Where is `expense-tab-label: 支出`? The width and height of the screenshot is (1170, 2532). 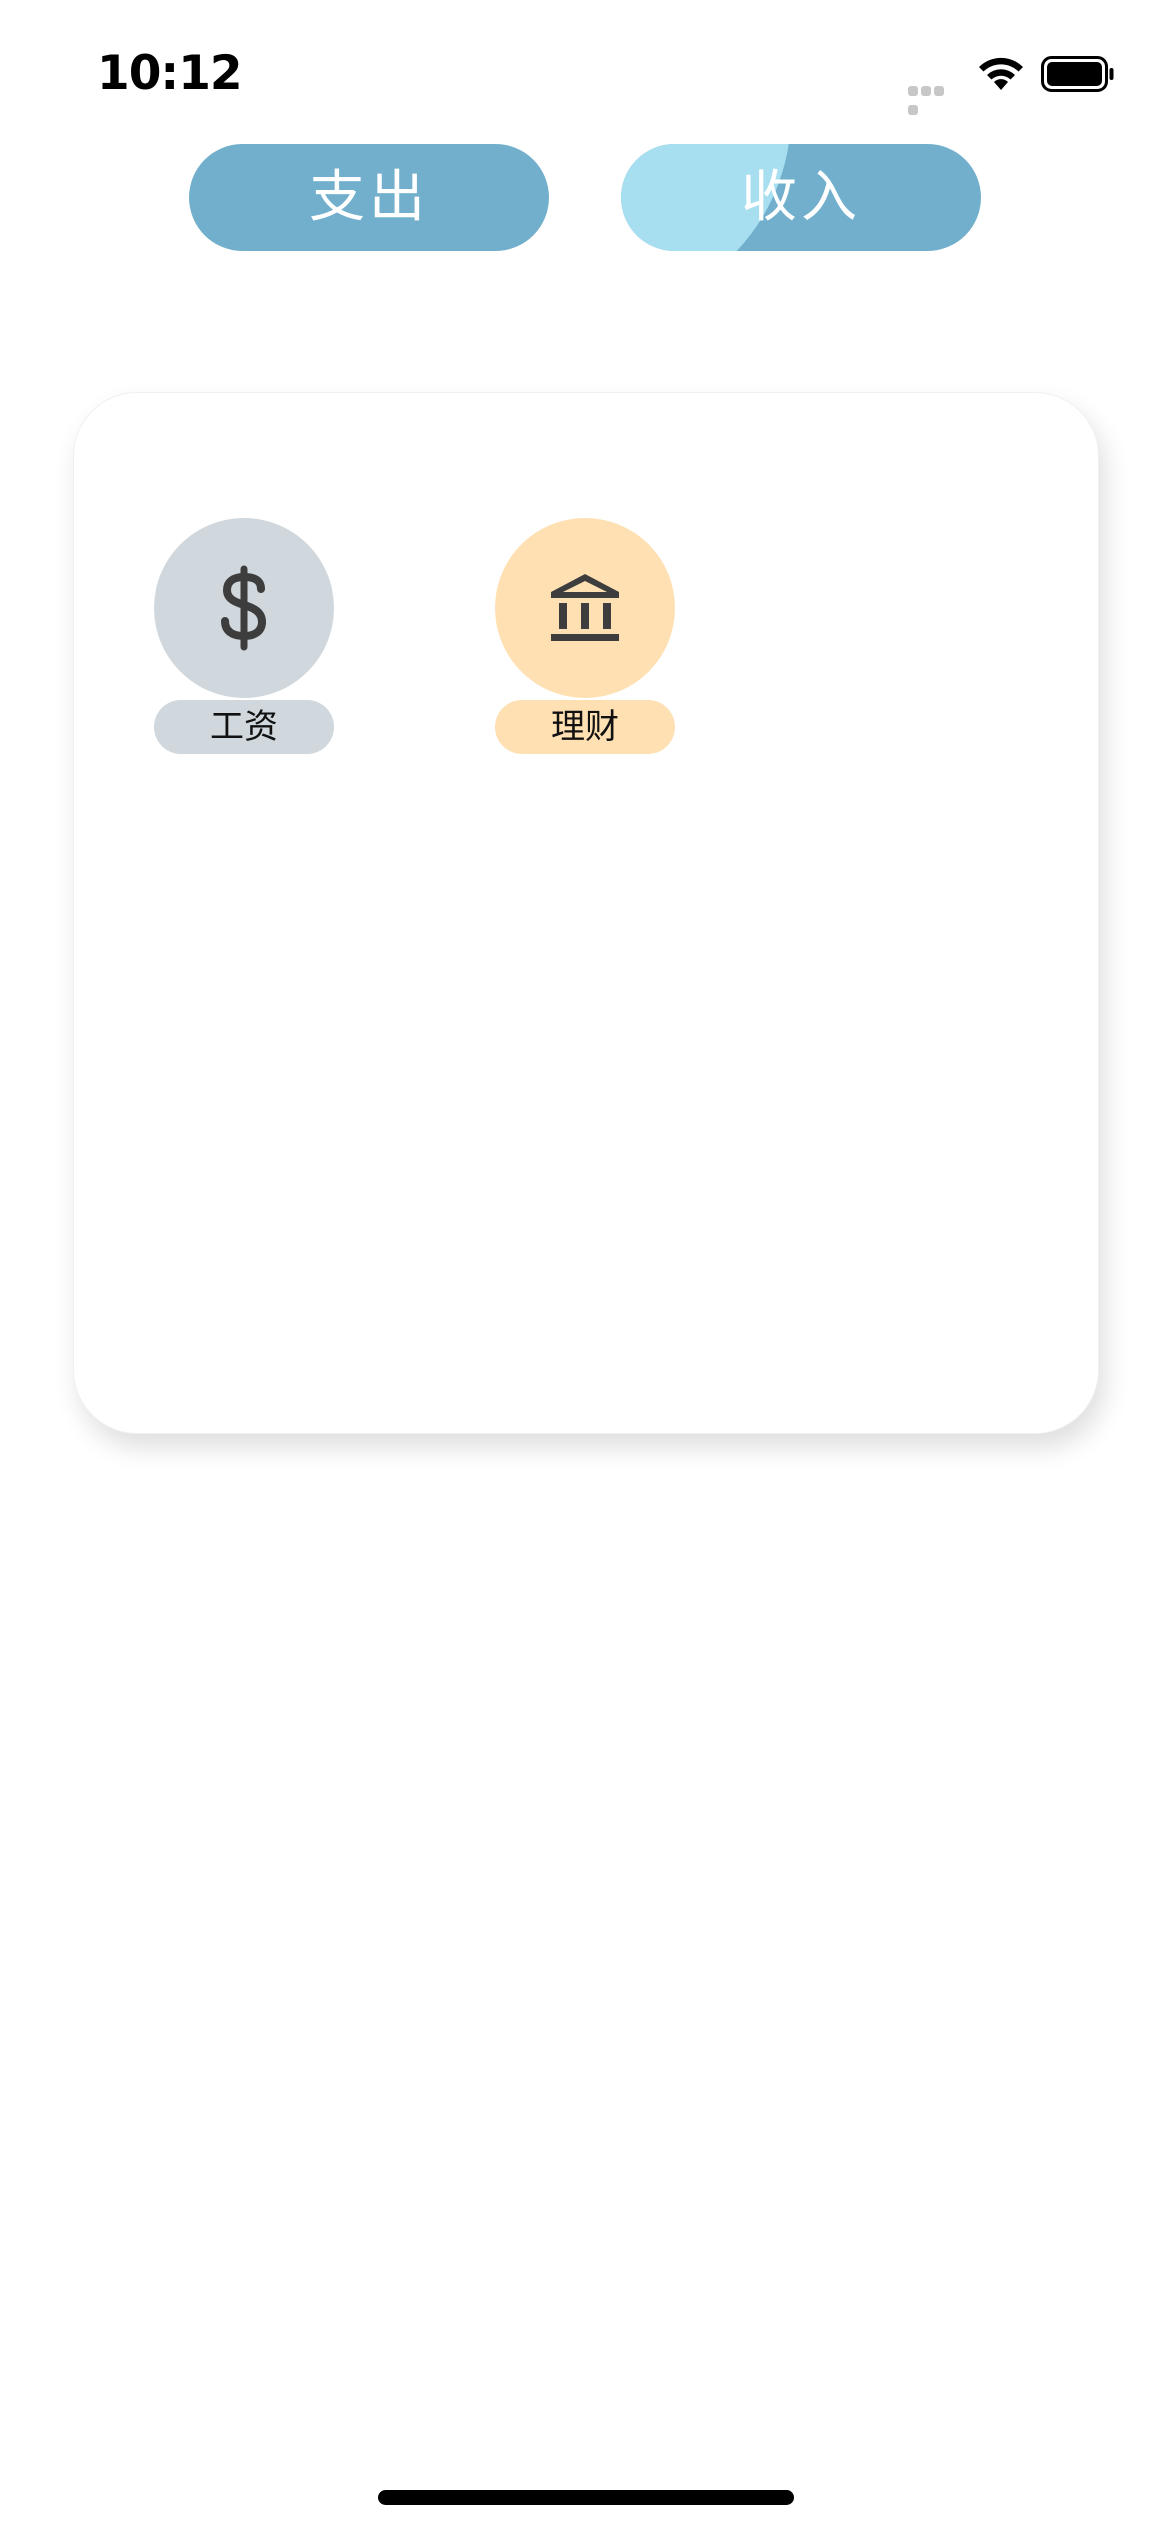
expense-tab-label: 支出 is located at coordinates (369, 197).